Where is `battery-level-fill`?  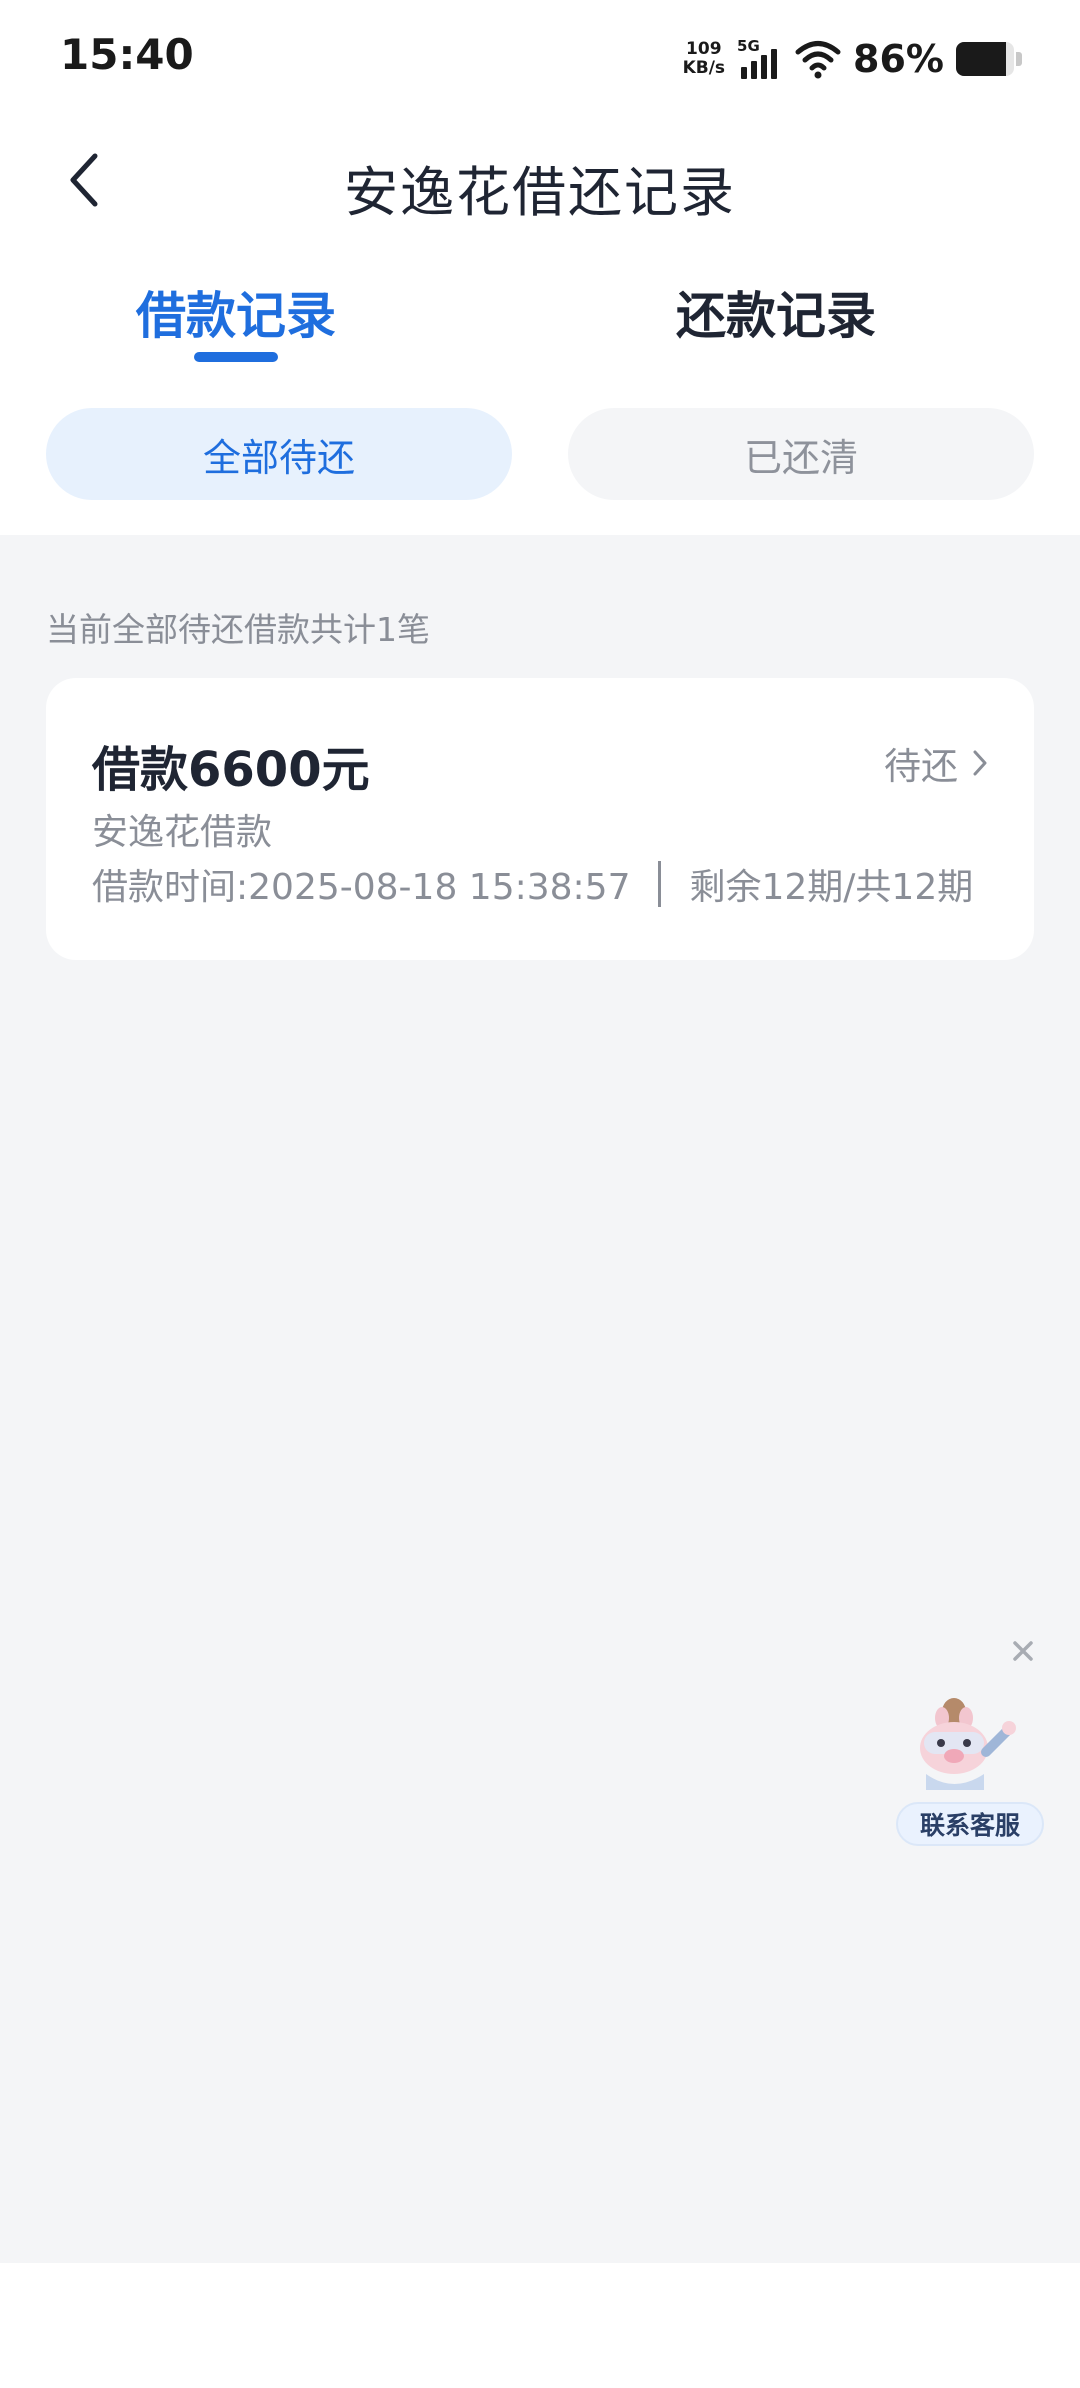
battery-level-fill is located at coordinates (981, 59).